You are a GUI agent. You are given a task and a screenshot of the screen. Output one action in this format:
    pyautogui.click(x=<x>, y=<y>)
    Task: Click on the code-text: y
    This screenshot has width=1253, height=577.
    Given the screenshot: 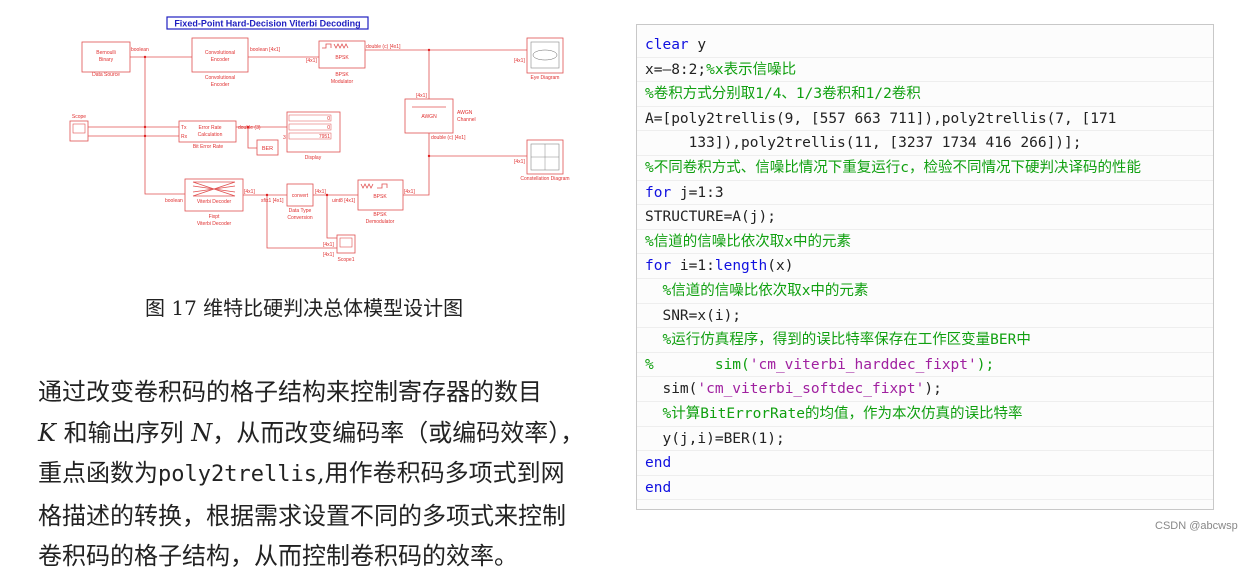 What is the action you would take?
    pyautogui.click(x=697, y=45)
    